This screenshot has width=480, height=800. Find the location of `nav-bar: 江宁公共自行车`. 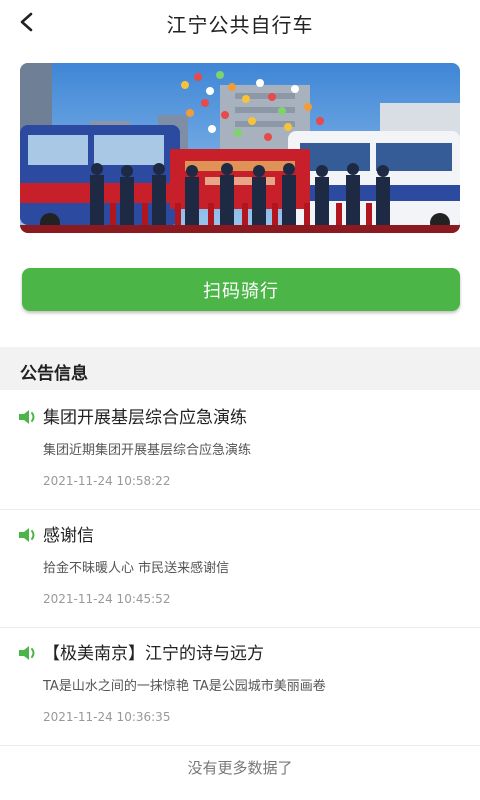

nav-bar: 江宁公共自行车 is located at coordinates (240, 22).